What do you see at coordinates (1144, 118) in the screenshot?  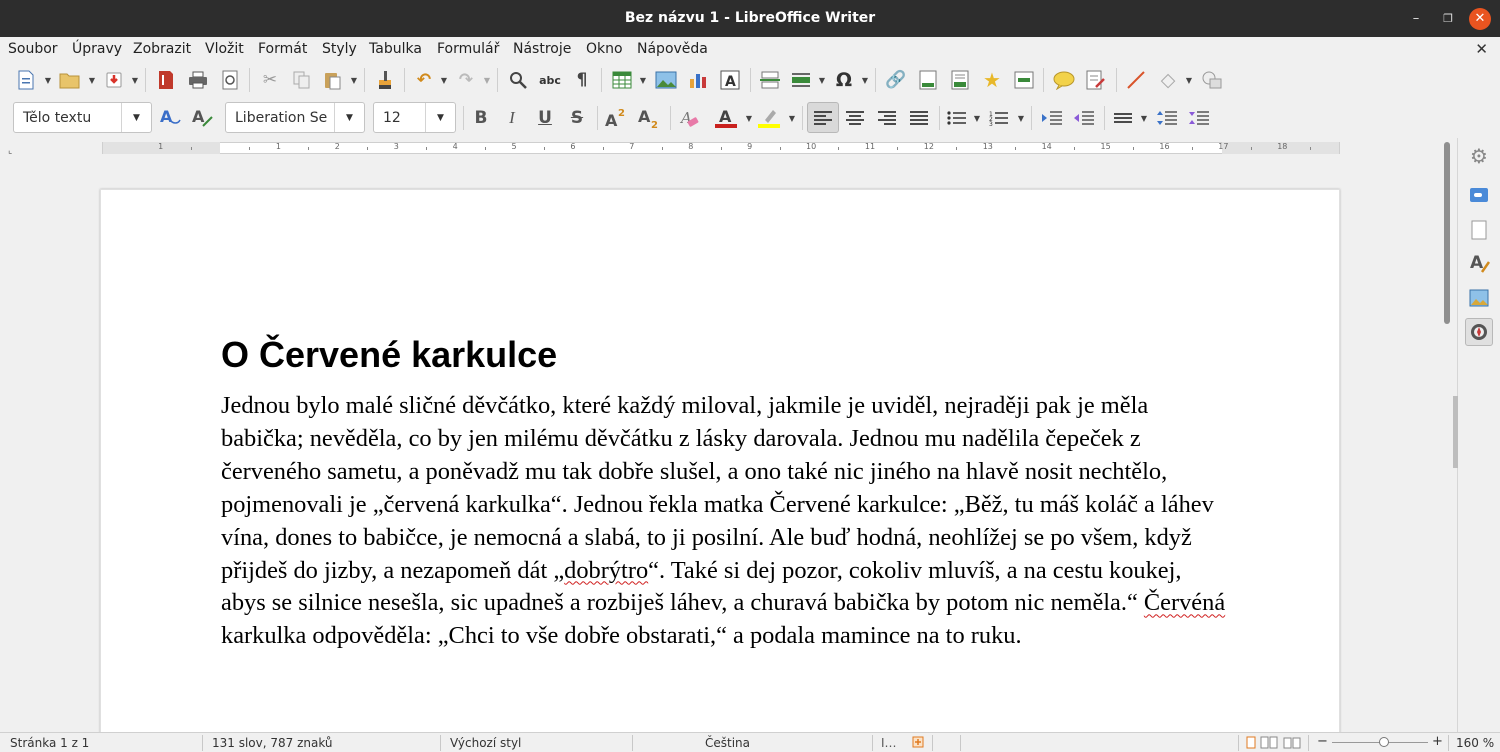 I see `line-spacing-dropdown-icon: ▼` at bounding box center [1144, 118].